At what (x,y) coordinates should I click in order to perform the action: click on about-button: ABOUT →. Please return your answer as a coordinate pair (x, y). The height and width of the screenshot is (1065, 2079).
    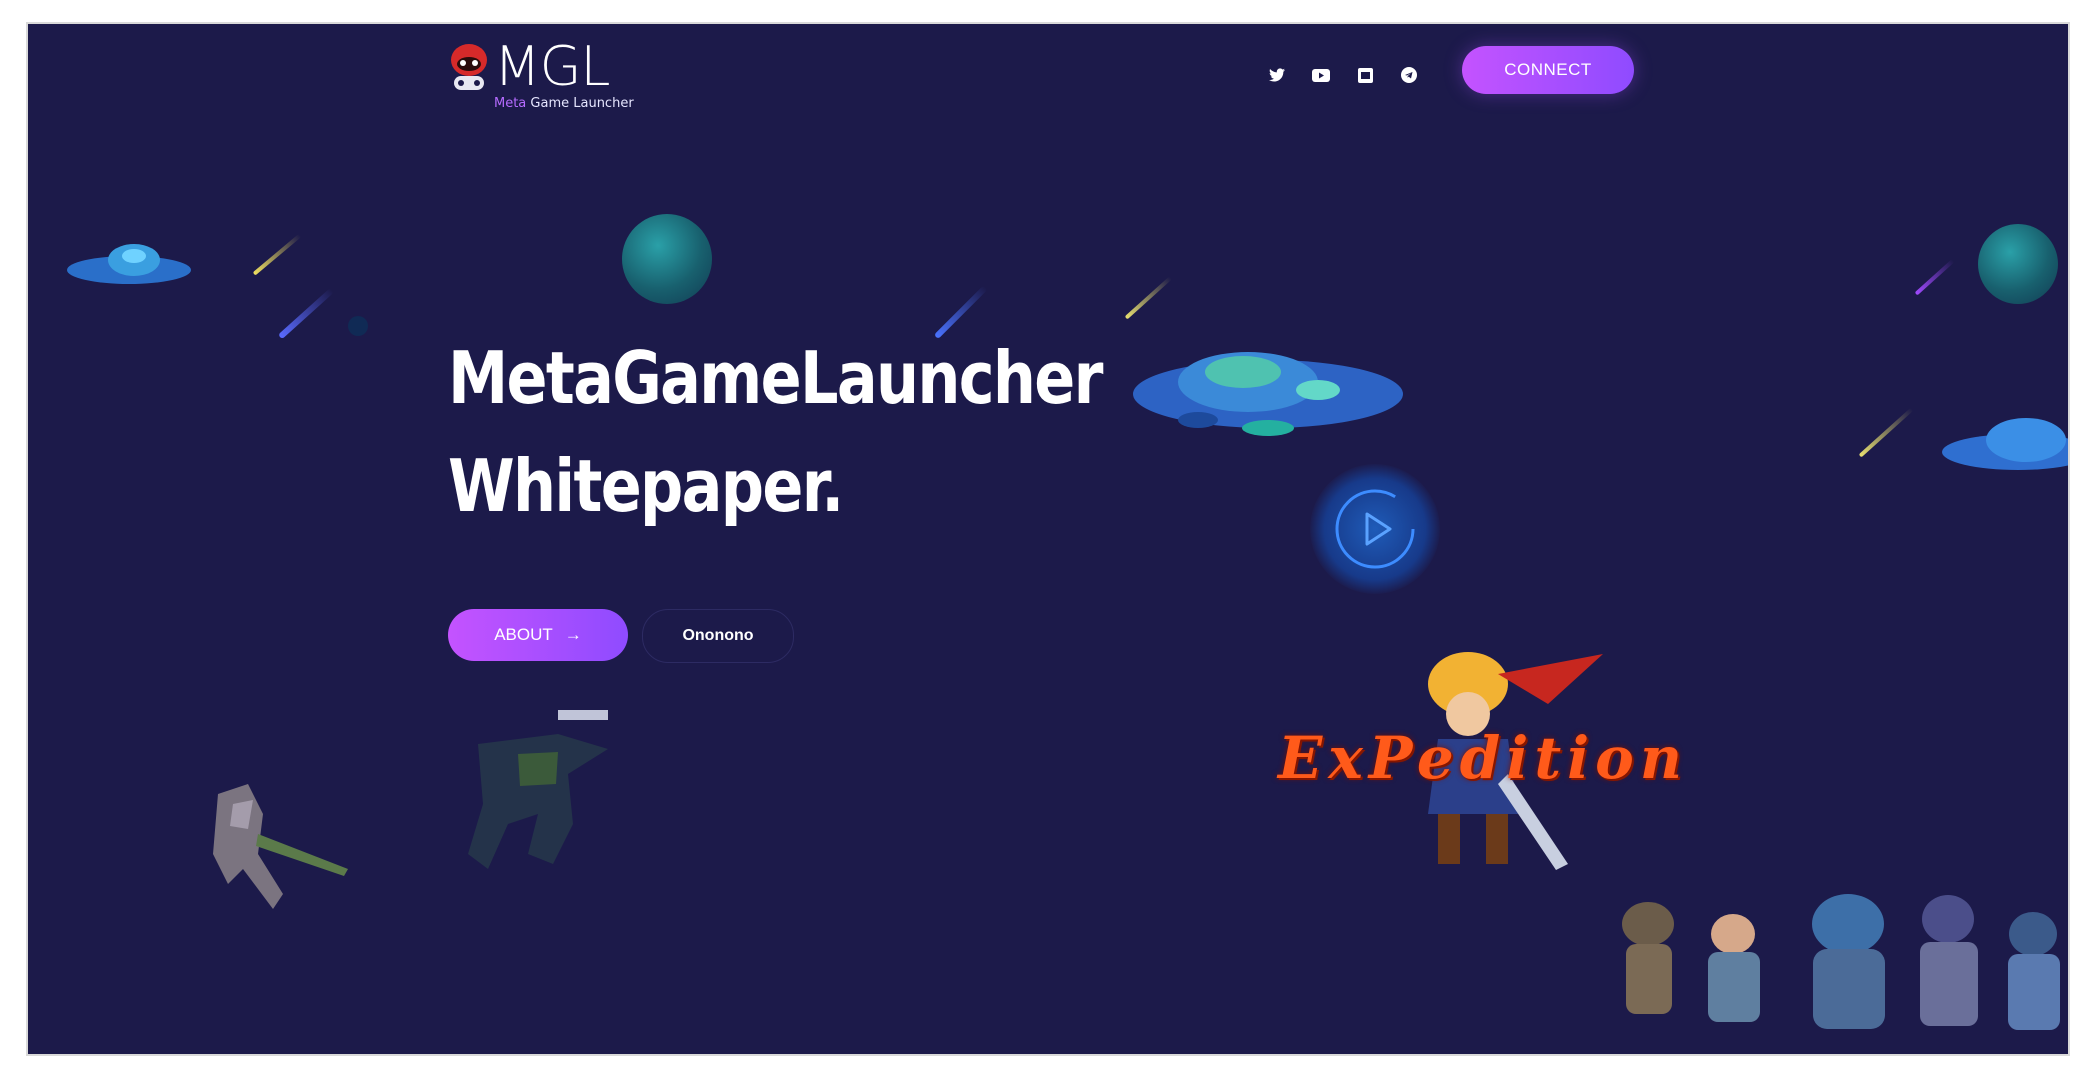
    Looking at the image, I should click on (538, 635).